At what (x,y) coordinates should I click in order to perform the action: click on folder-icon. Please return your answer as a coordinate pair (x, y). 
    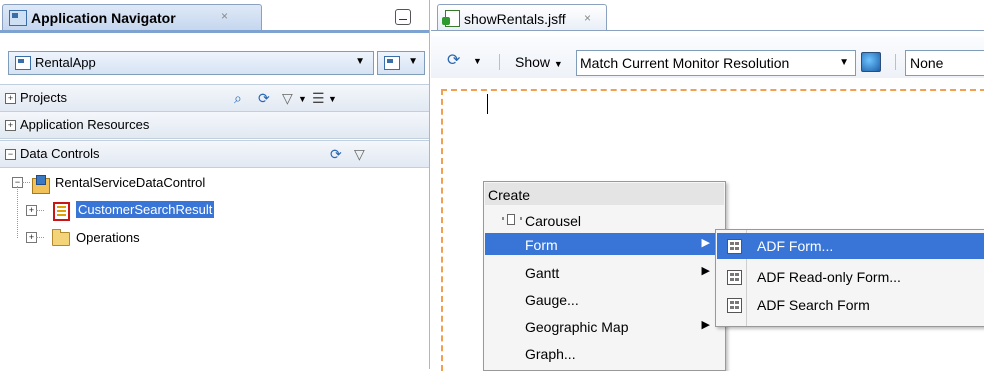
    Looking at the image, I should click on (61, 237).